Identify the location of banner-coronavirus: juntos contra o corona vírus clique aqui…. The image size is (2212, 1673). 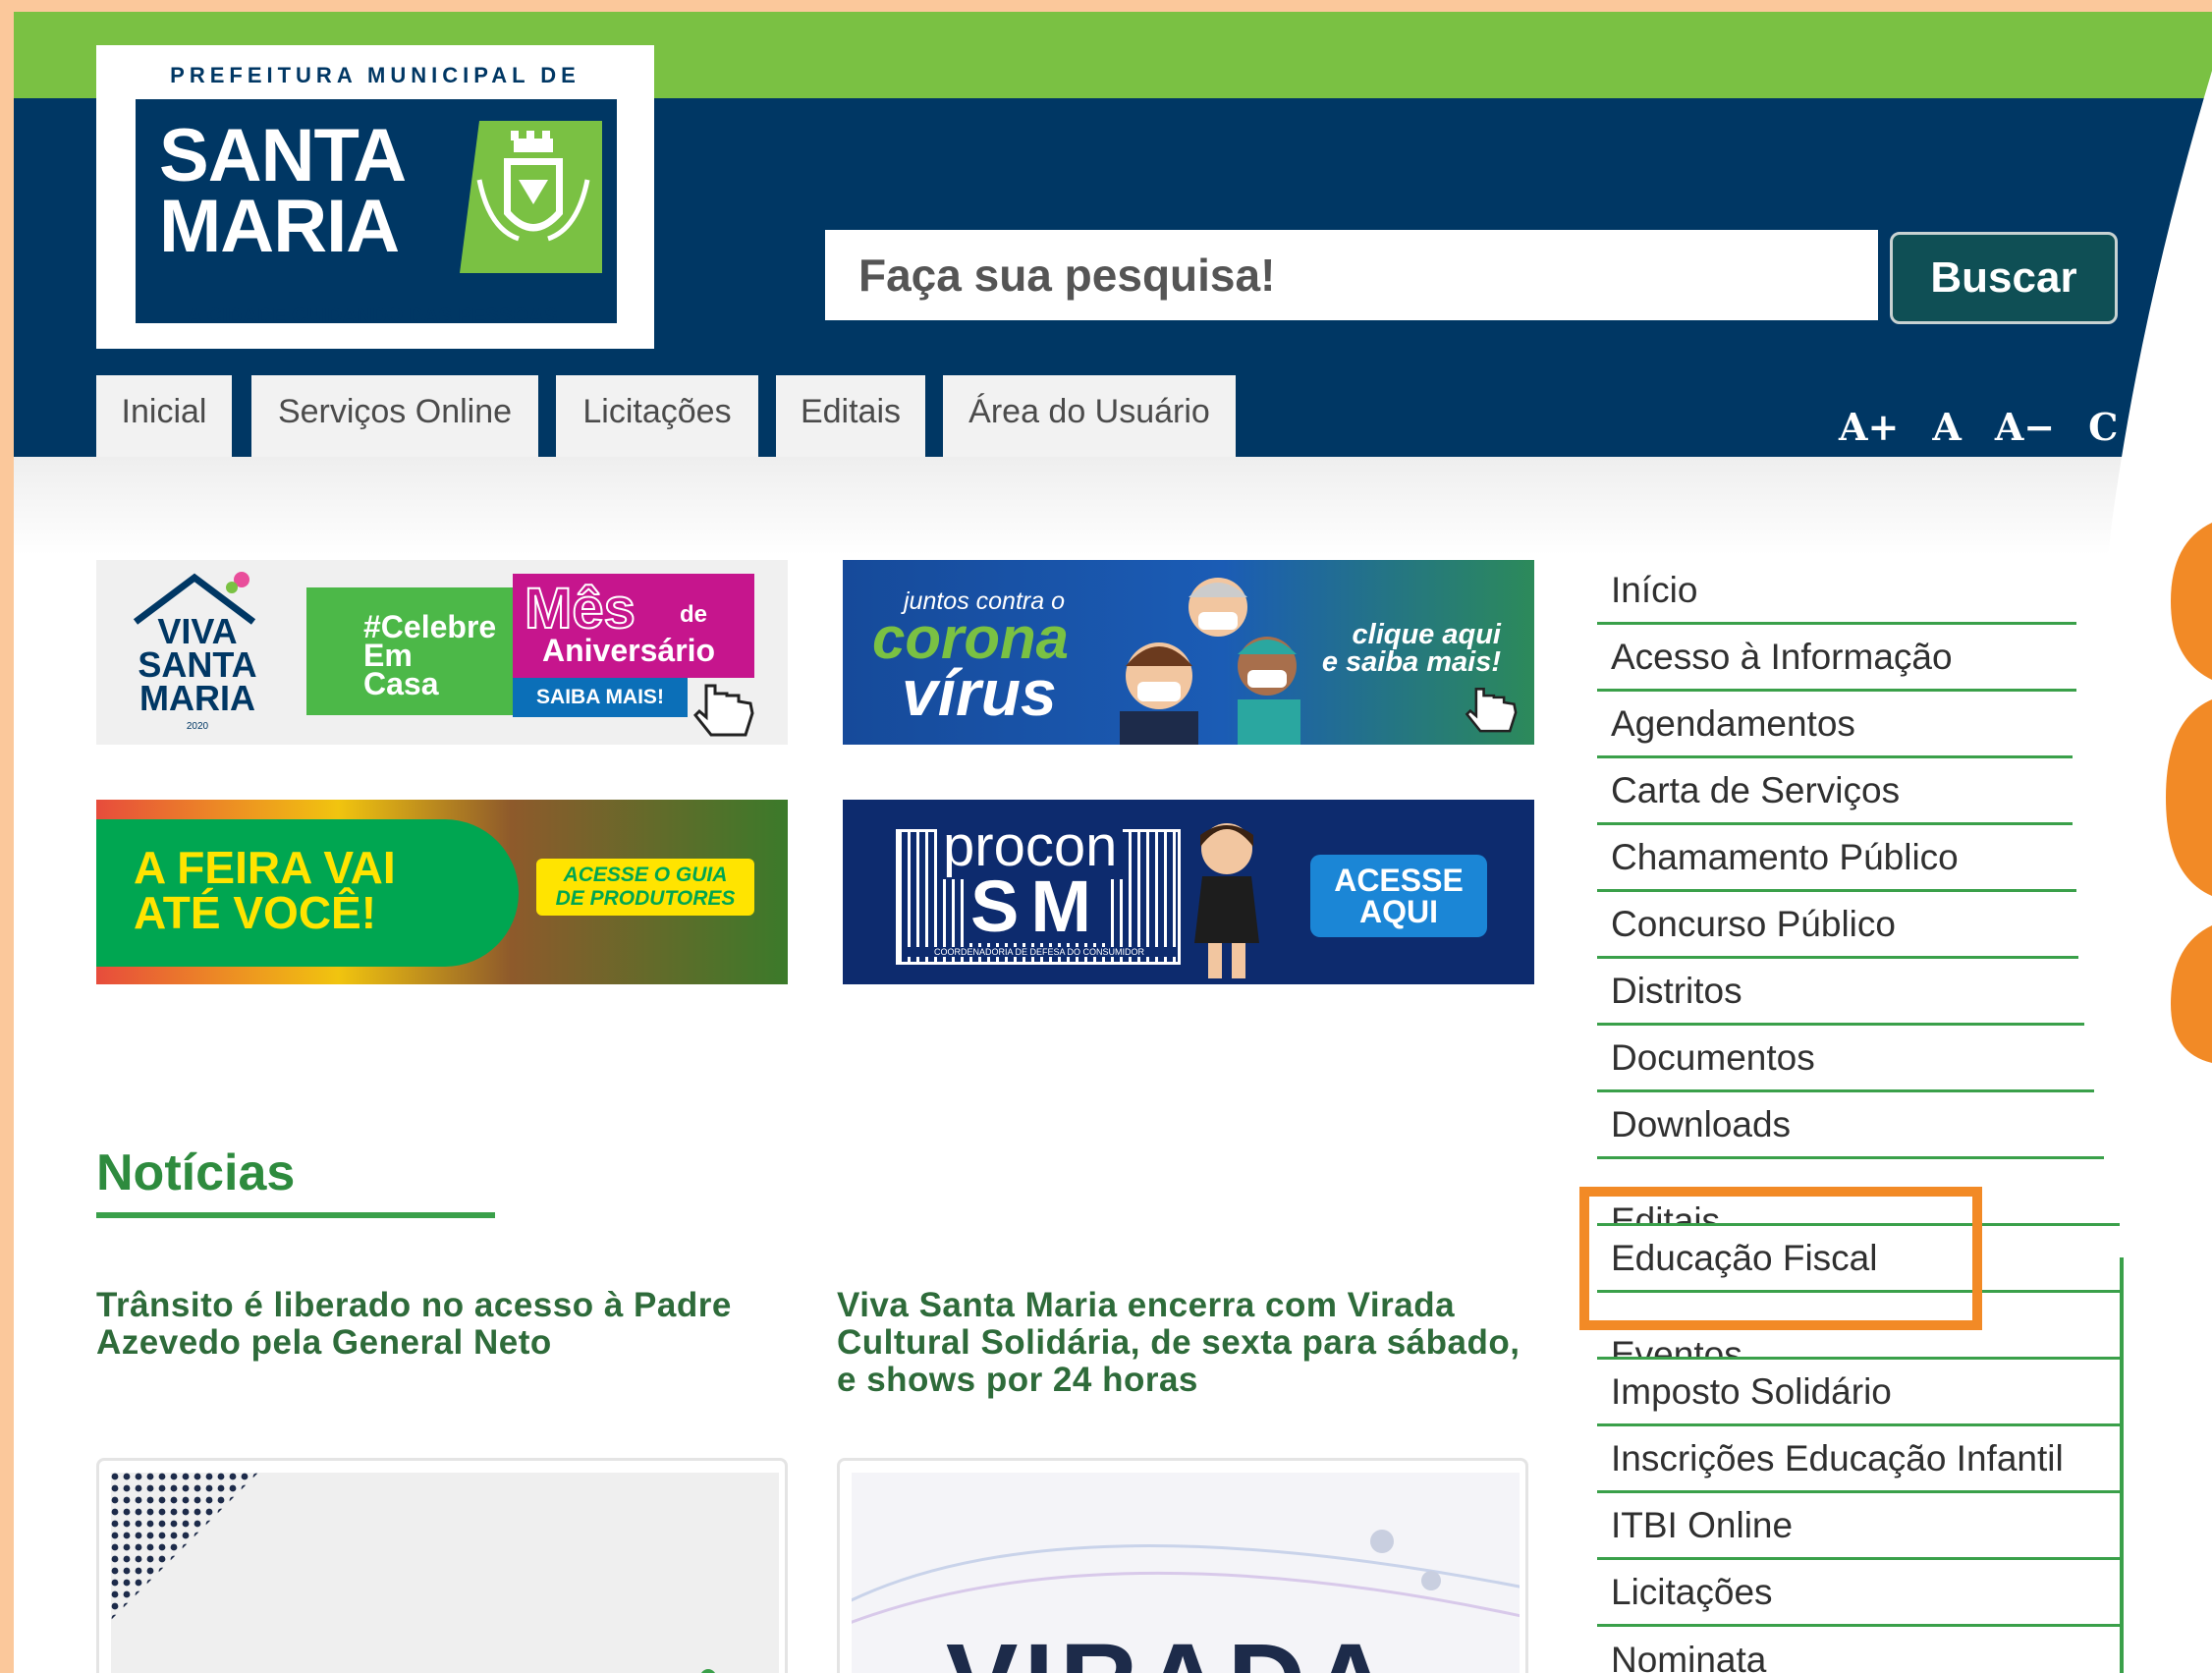
(1188, 653).